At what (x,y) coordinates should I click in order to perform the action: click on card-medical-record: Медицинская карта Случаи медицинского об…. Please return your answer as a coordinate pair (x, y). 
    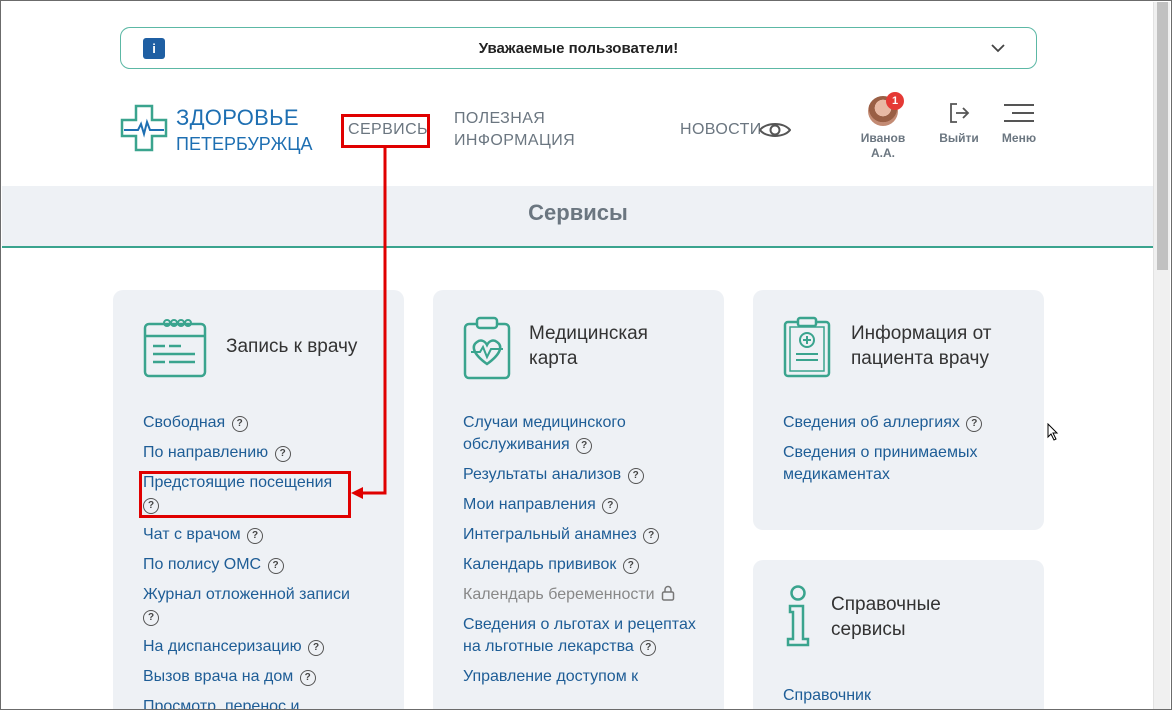
    Looking at the image, I should click on (578, 499).